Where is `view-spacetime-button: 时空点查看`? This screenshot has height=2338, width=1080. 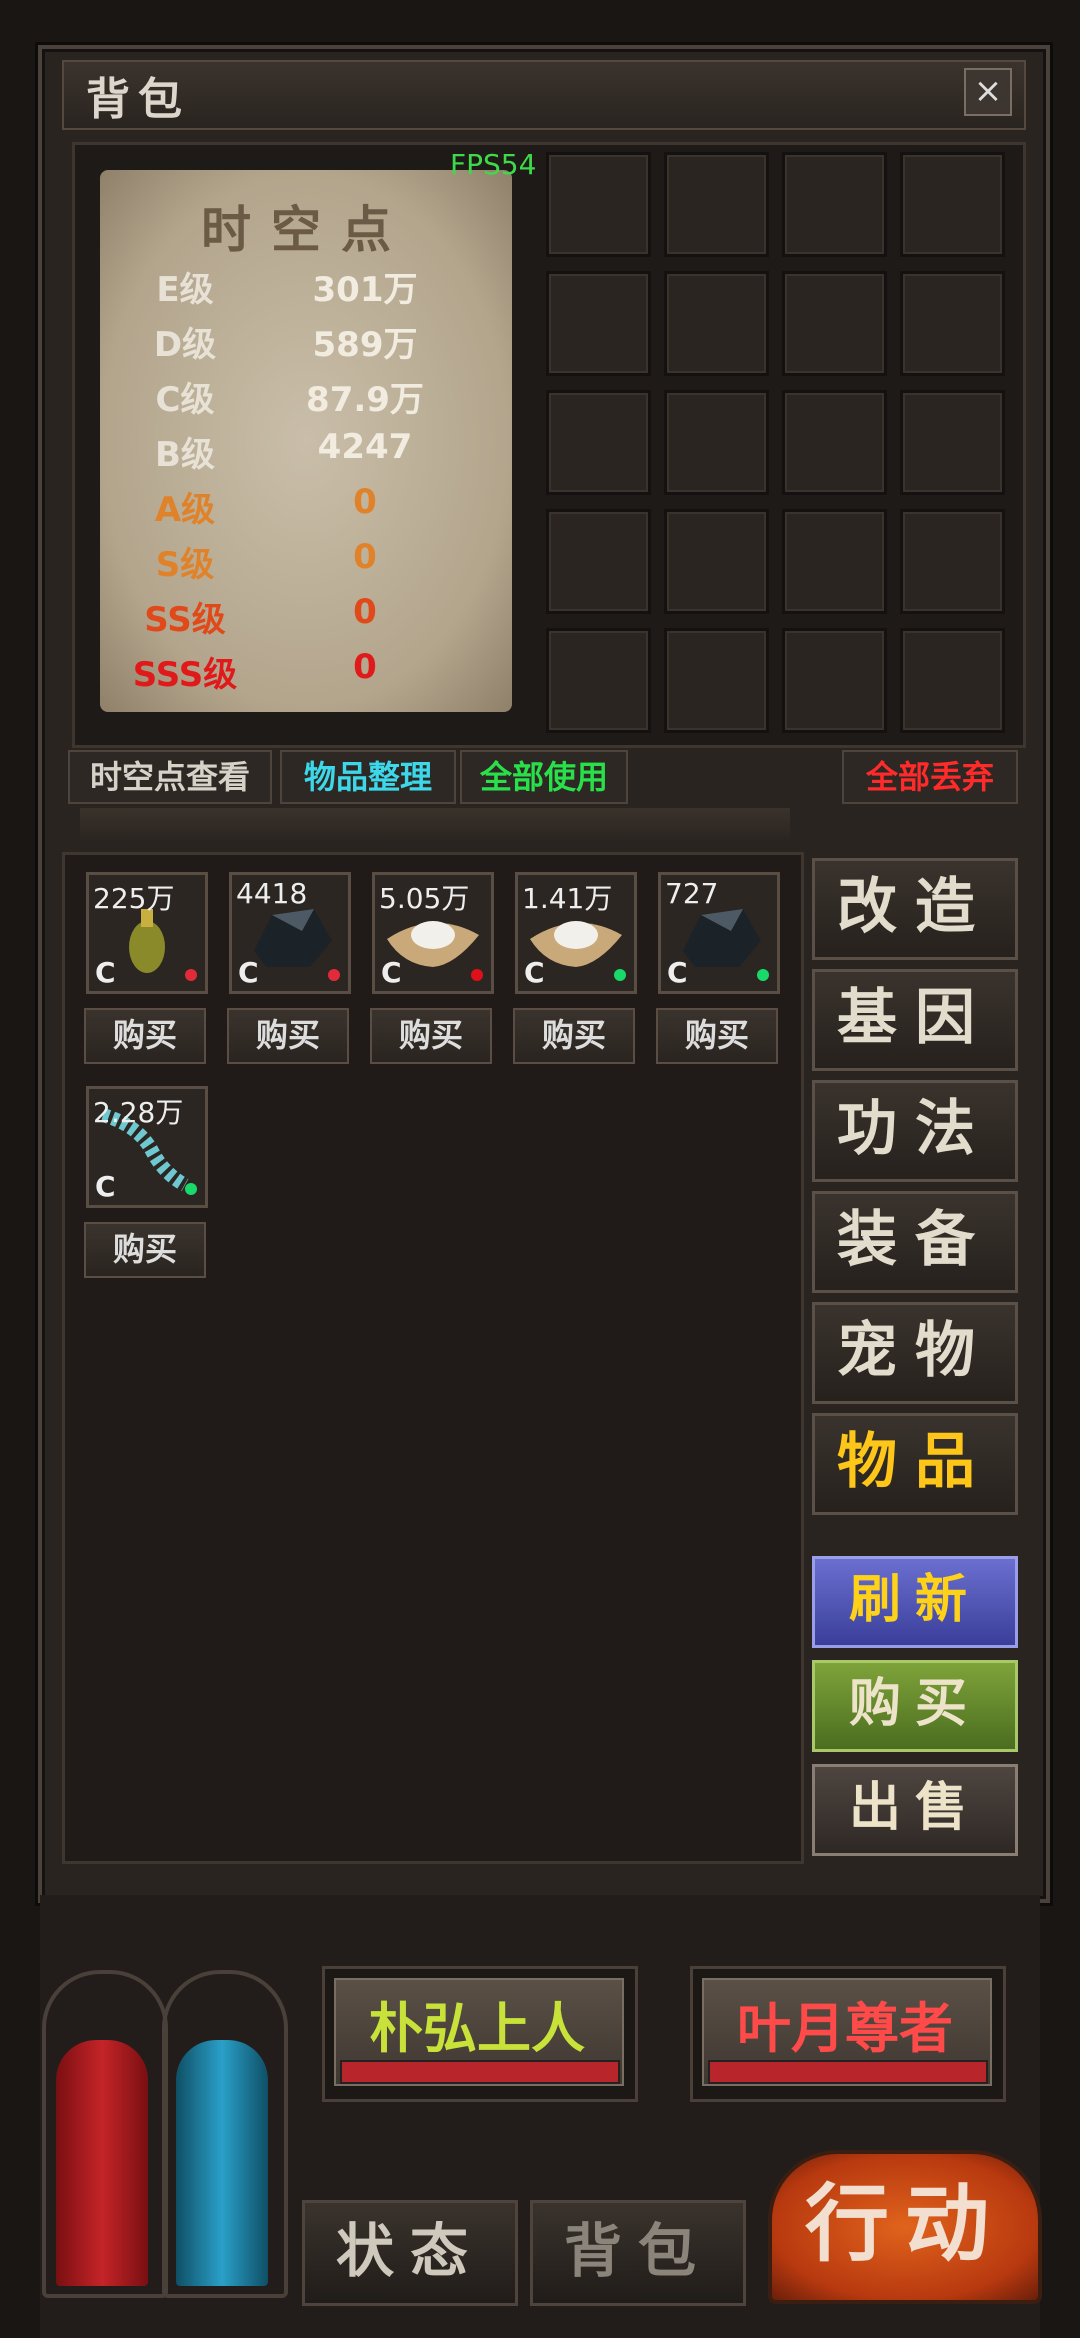
view-spacetime-button: 时空点查看 is located at coordinates (170, 777).